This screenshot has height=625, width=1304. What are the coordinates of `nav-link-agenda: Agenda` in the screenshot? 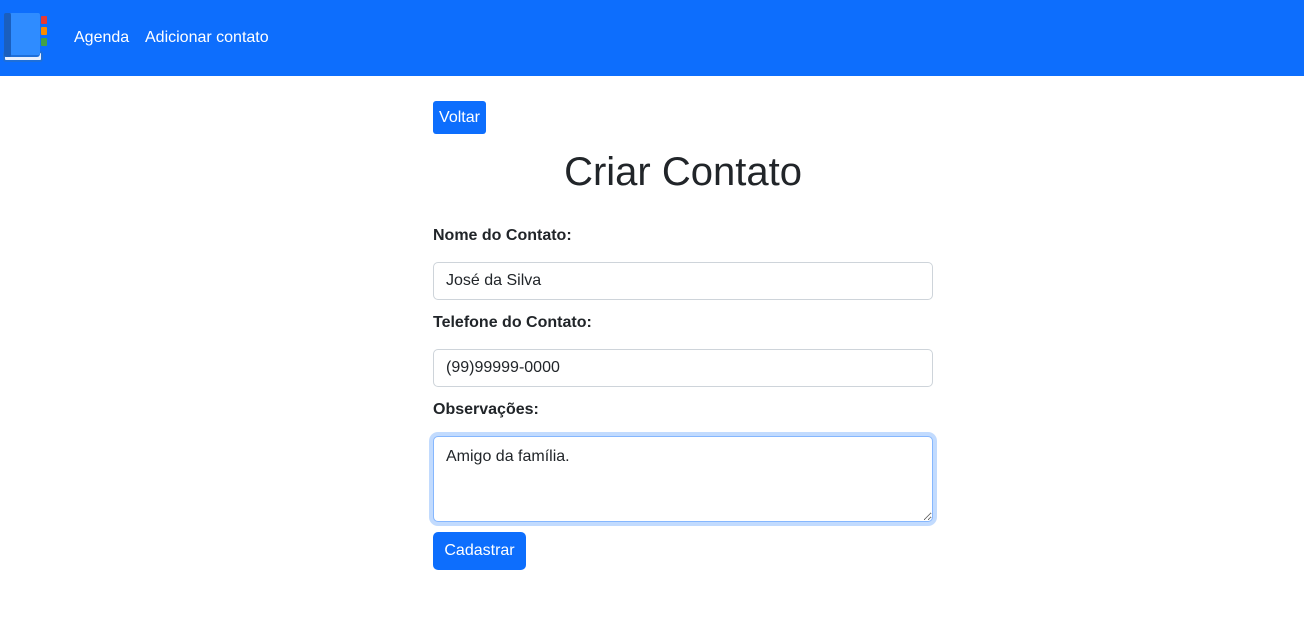 It's located at (101, 38).